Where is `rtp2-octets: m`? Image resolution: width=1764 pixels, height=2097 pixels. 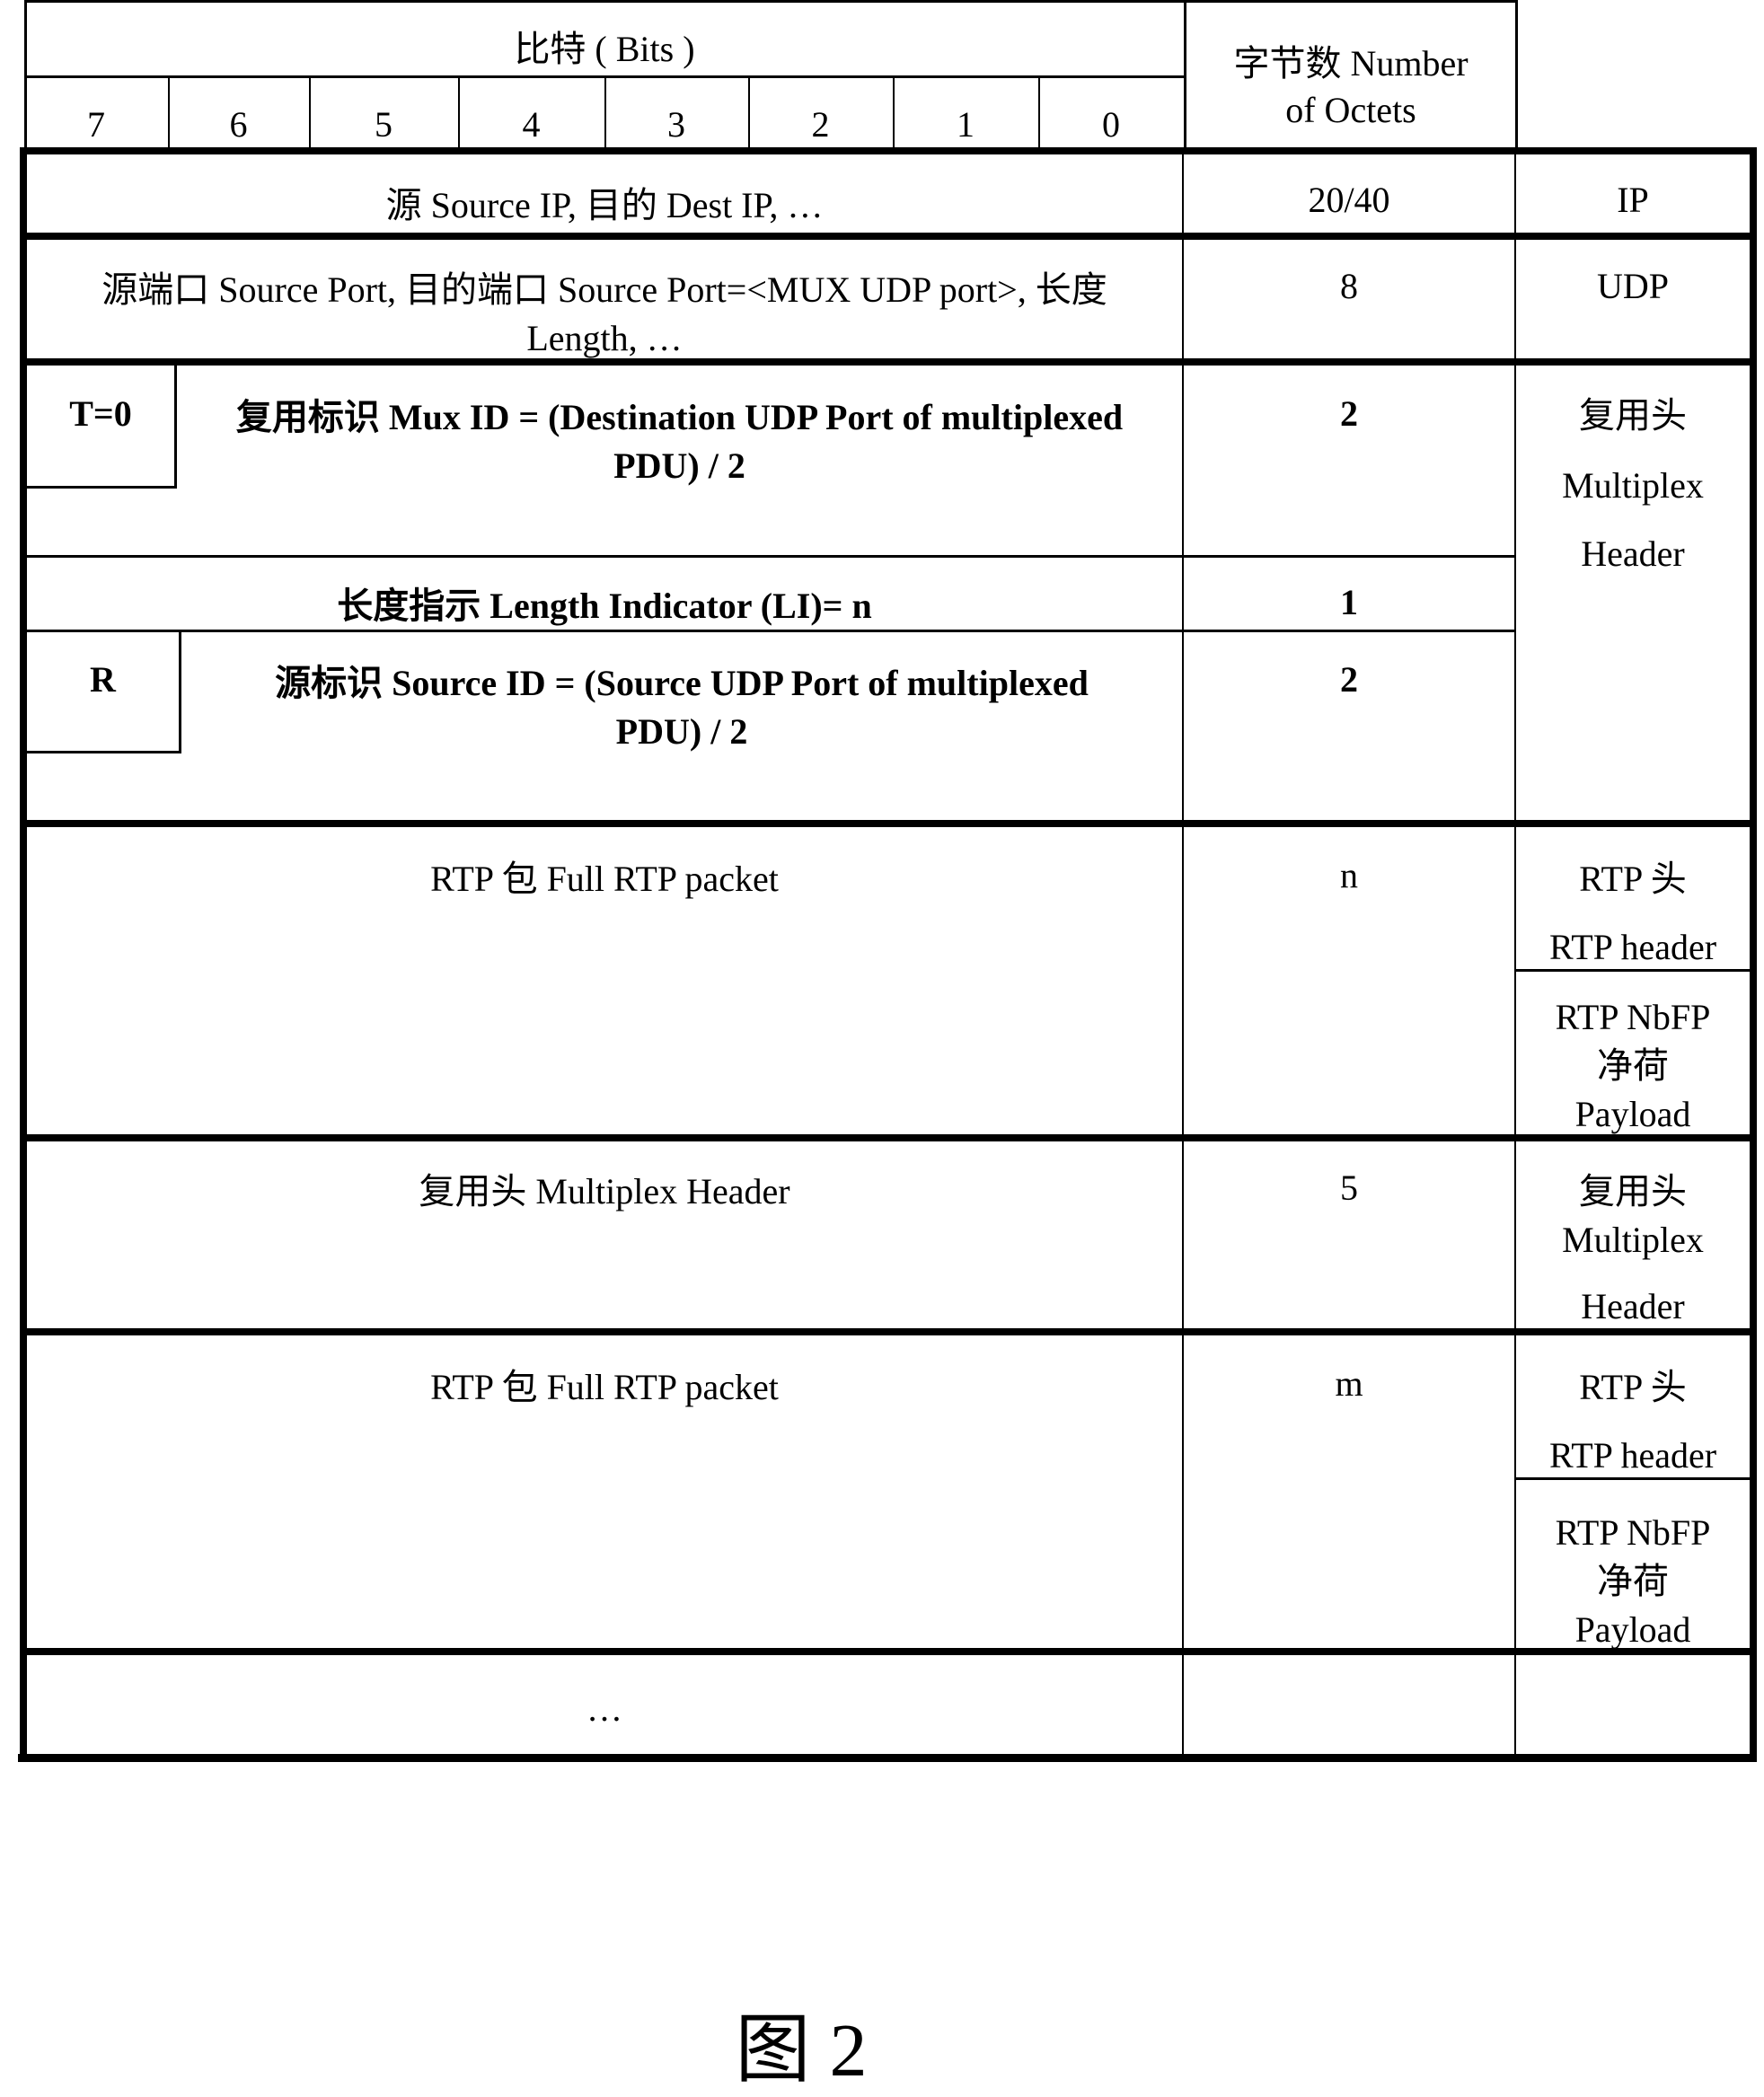 rtp2-octets: m is located at coordinates (1349, 1383).